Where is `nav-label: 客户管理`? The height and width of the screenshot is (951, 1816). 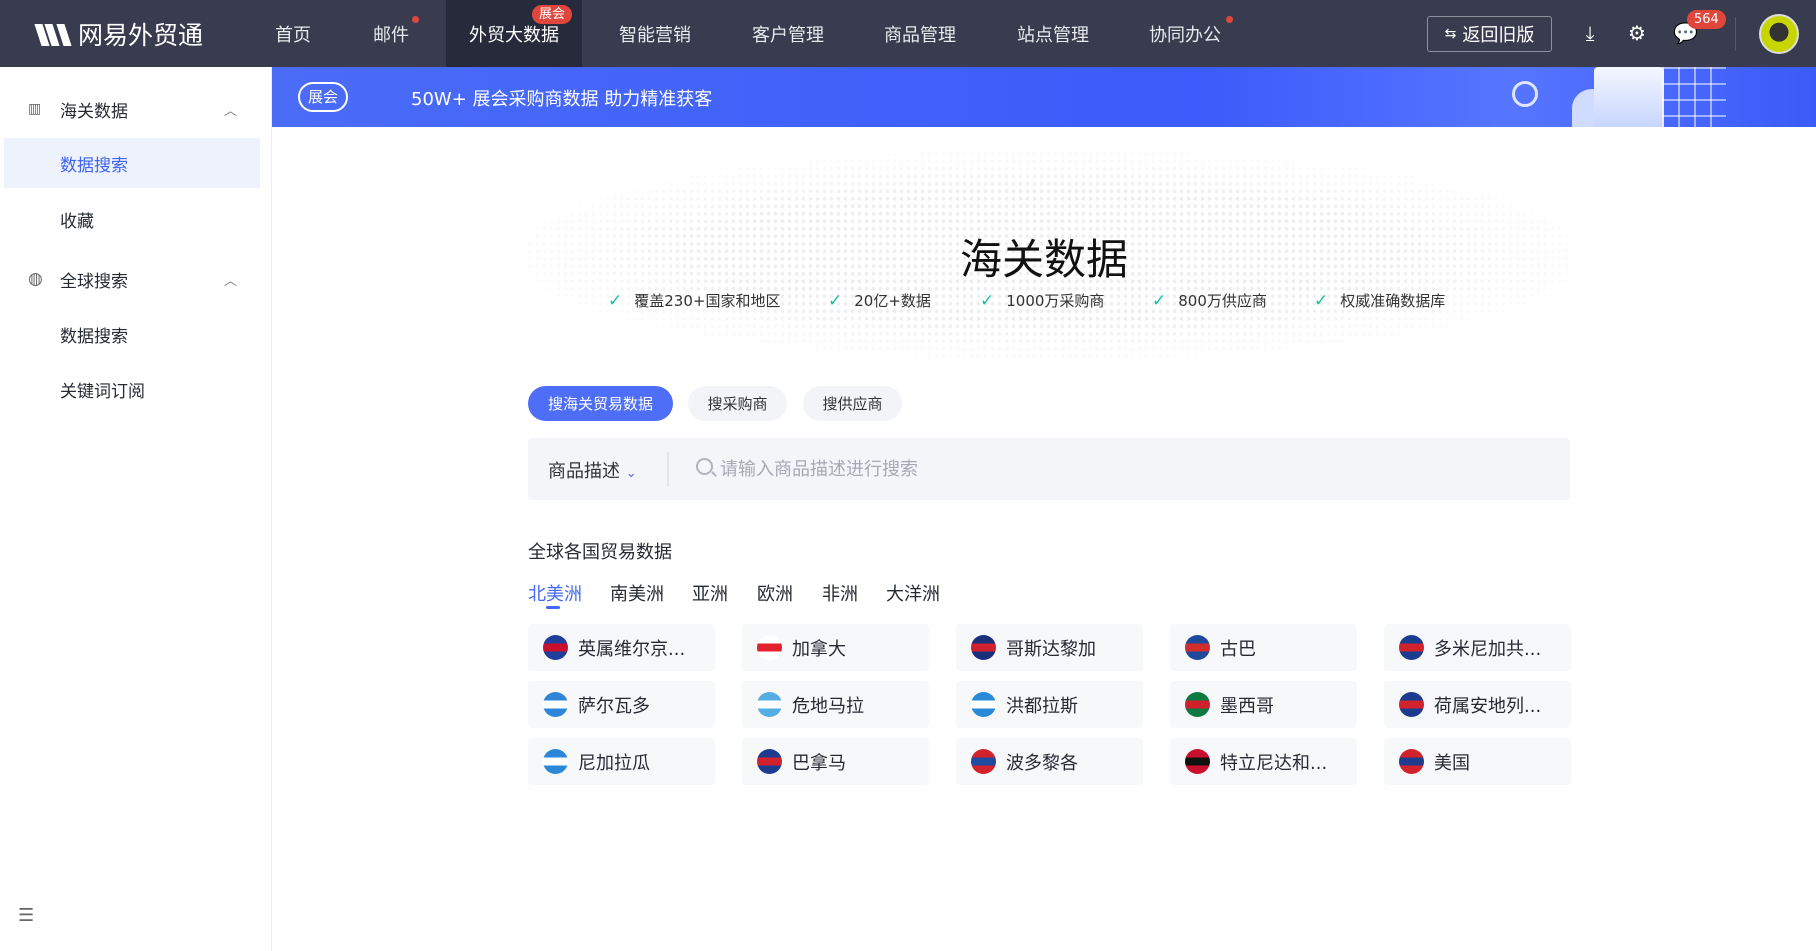 nav-label: 客户管理 is located at coordinates (788, 35).